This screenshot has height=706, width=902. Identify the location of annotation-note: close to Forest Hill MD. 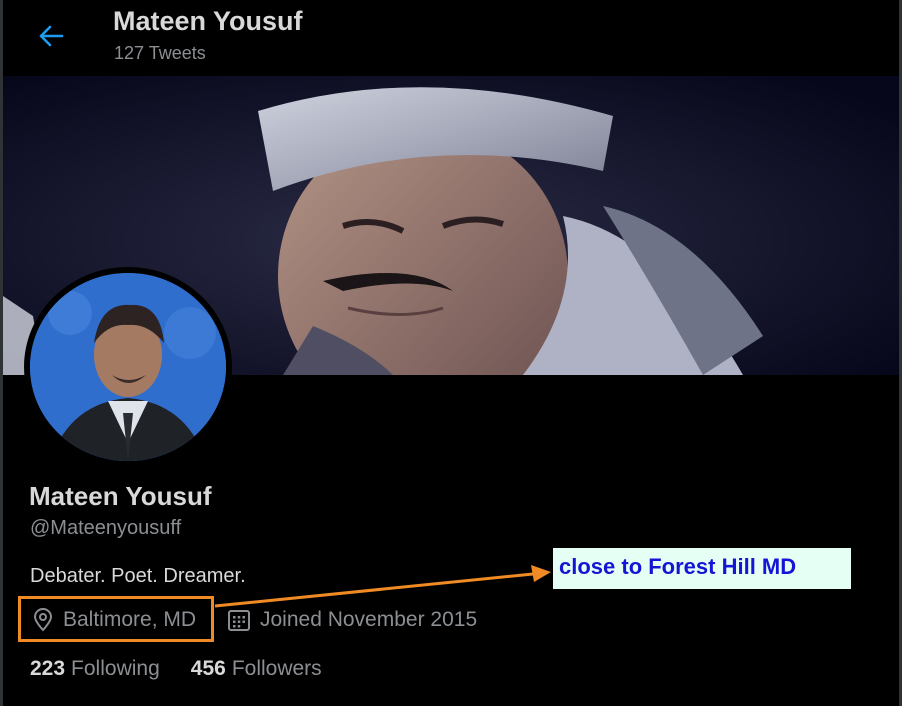
(702, 568).